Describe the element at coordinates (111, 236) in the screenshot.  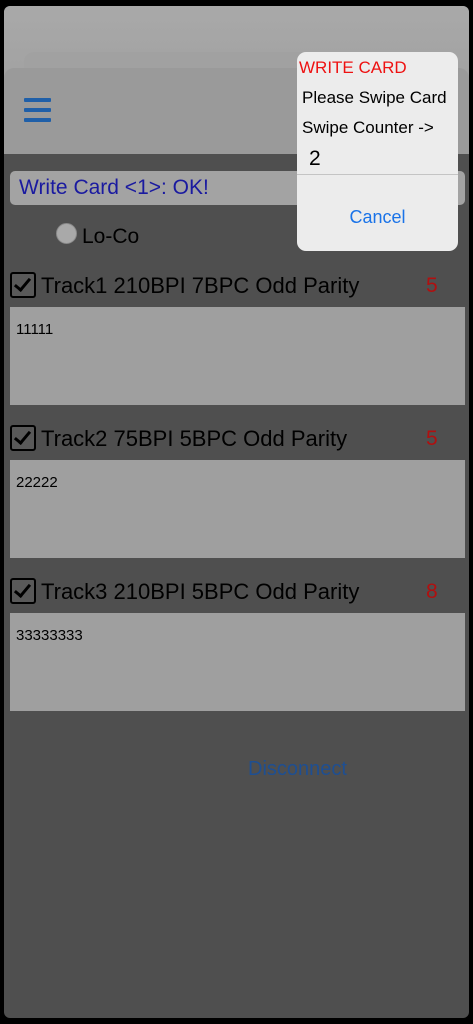
I see `lo-co-label: Lo-Co` at that location.